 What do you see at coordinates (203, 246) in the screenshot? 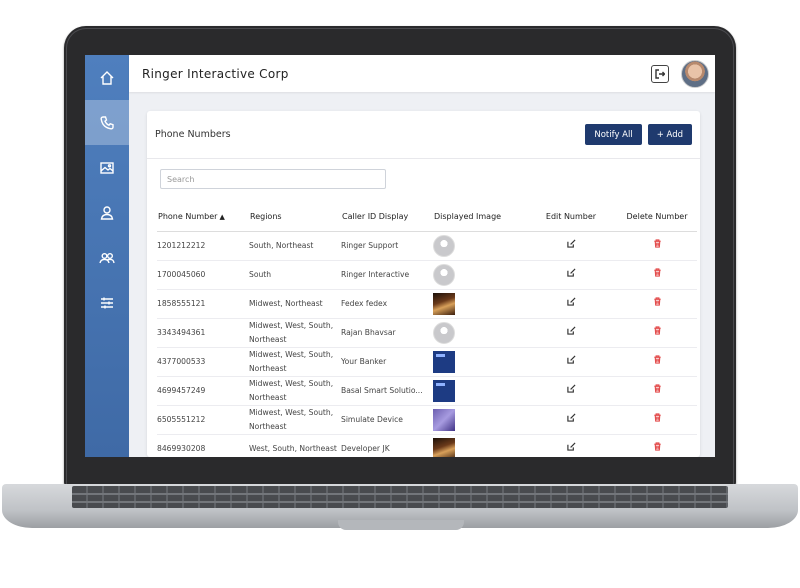
I see `phone-number-cell: 1201212212` at bounding box center [203, 246].